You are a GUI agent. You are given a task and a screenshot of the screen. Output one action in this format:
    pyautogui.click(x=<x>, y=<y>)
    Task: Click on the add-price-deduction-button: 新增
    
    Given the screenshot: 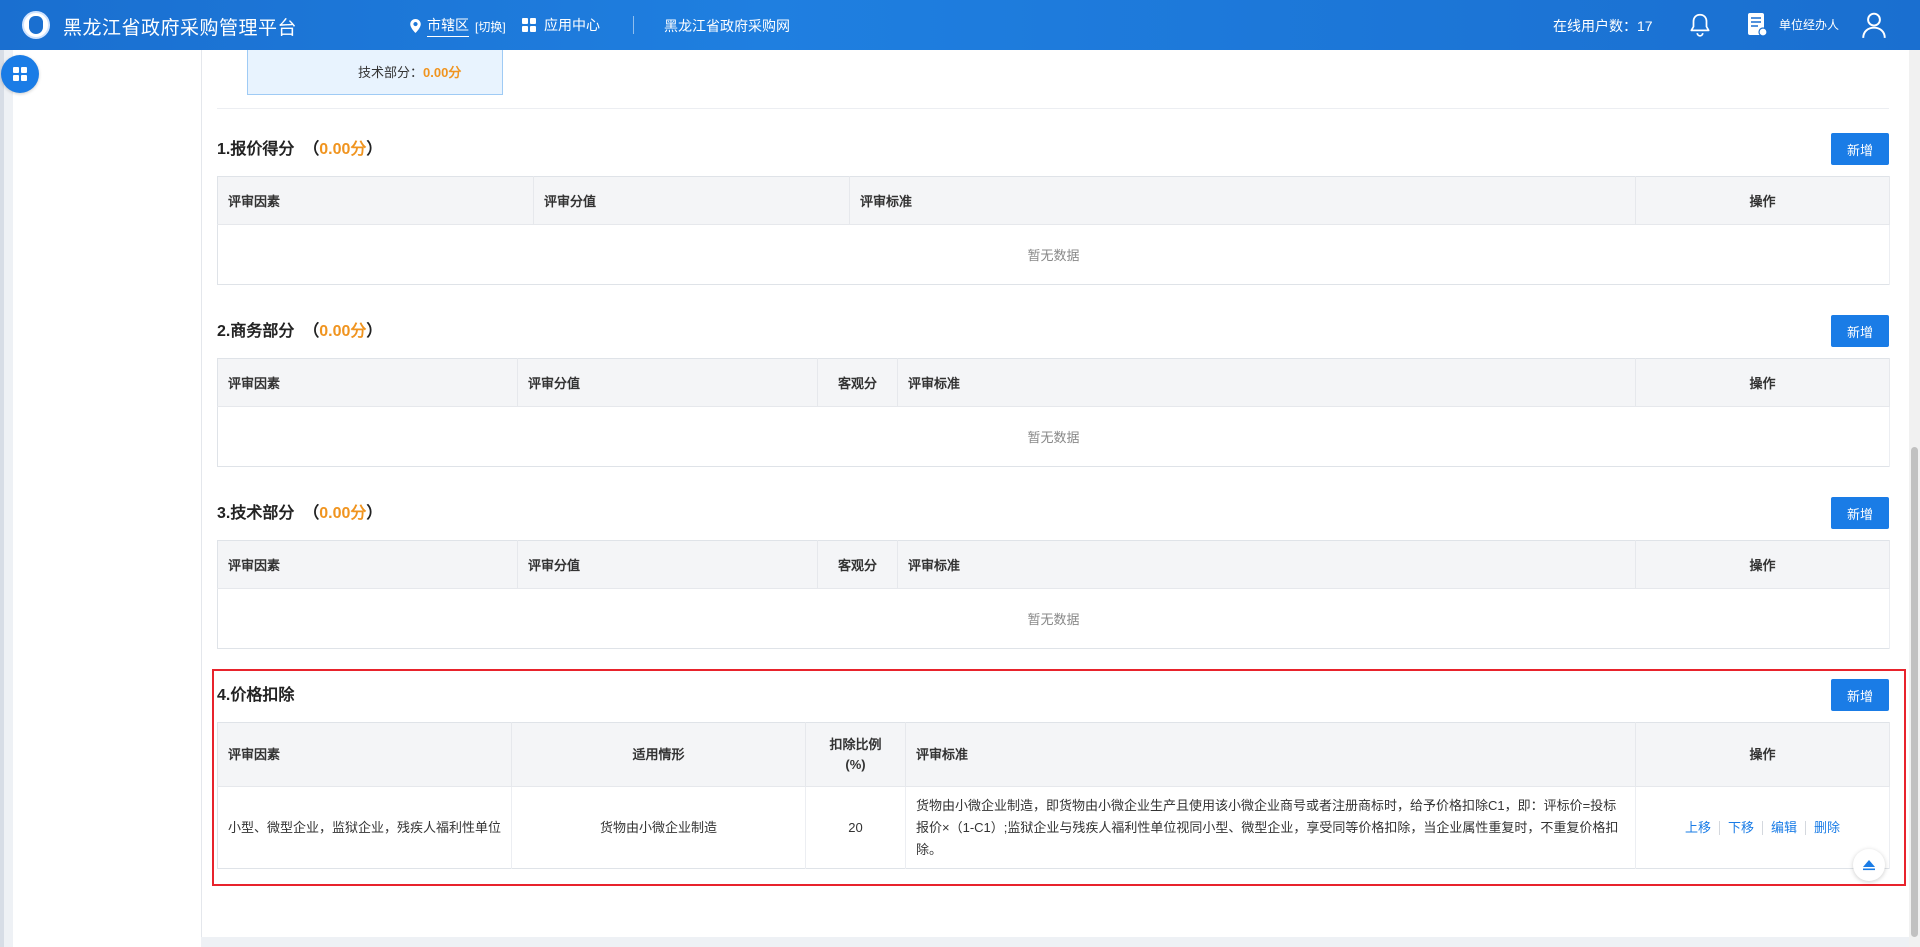 What is the action you would take?
    pyautogui.click(x=1860, y=695)
    